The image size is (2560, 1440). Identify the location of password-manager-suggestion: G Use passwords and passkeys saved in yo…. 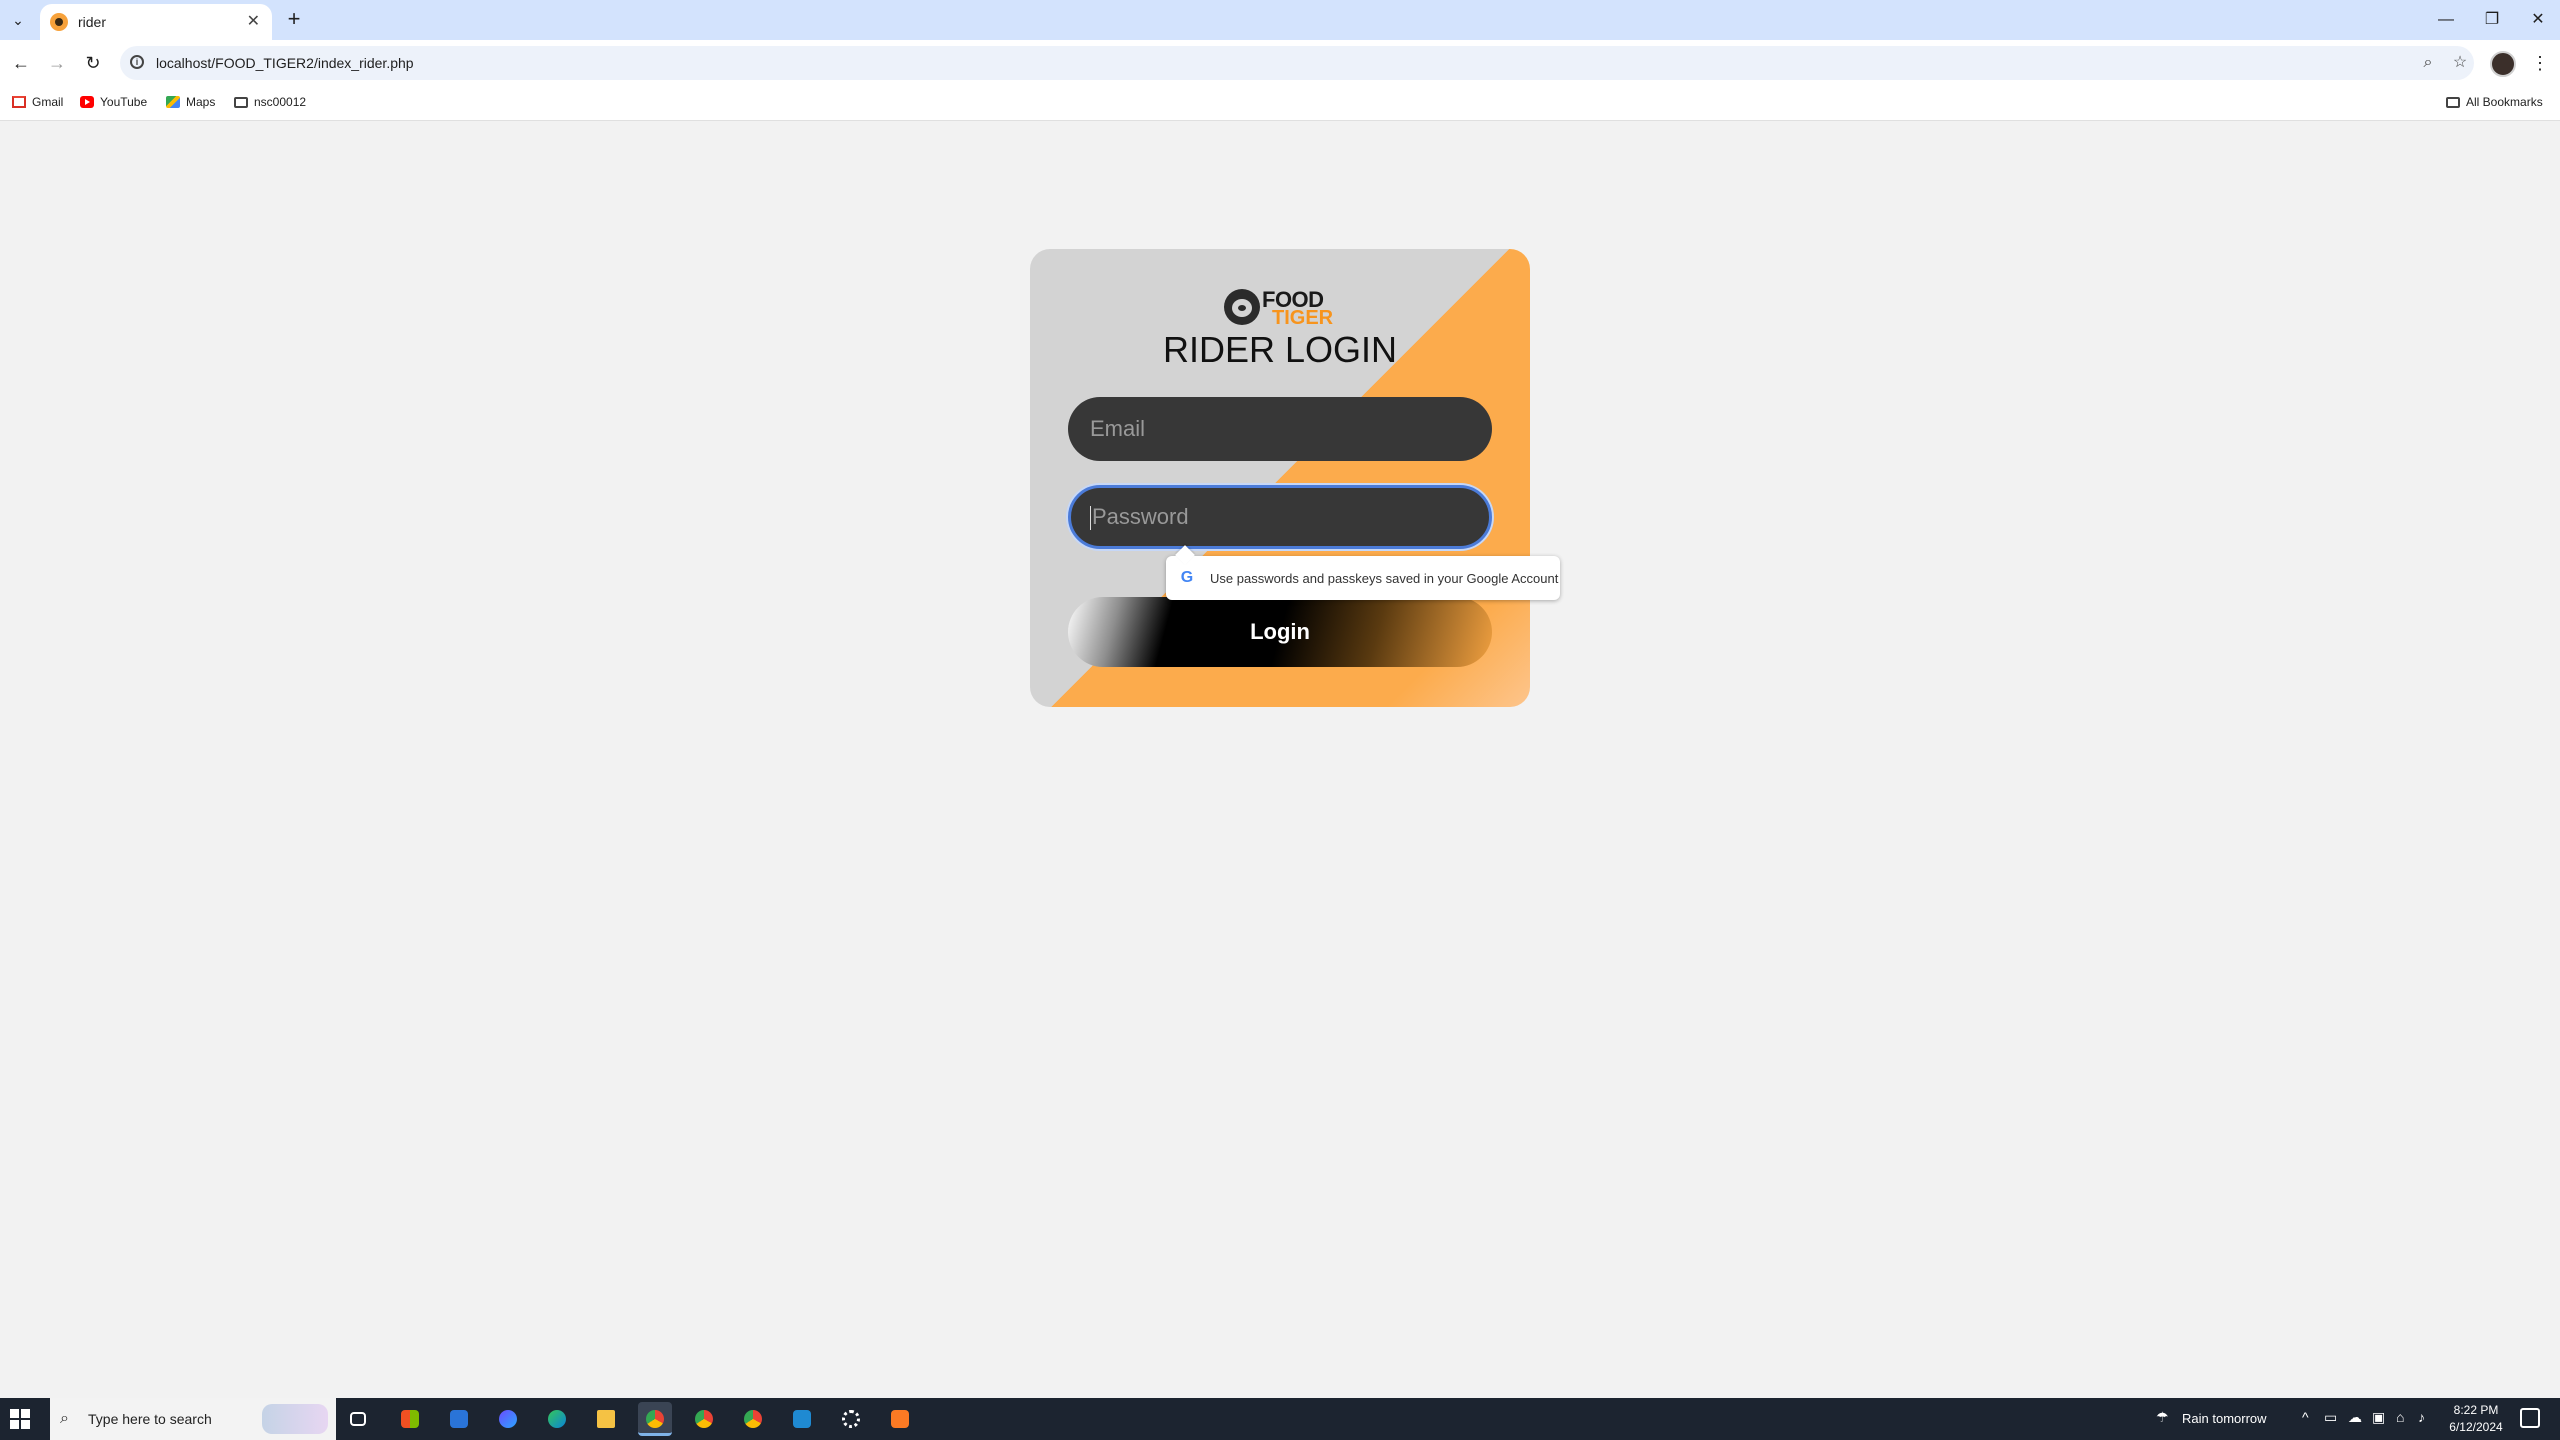
(1363, 578).